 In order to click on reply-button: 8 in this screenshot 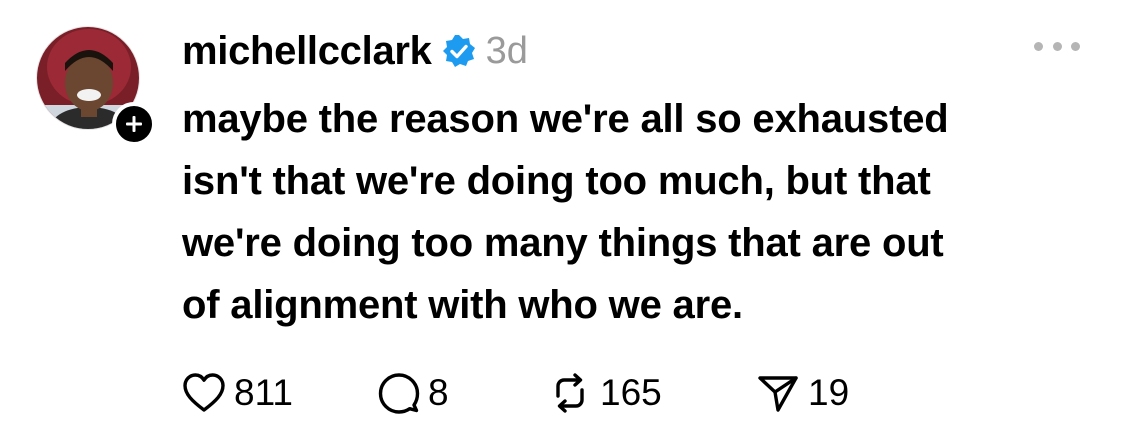, I will do `click(463, 393)`.